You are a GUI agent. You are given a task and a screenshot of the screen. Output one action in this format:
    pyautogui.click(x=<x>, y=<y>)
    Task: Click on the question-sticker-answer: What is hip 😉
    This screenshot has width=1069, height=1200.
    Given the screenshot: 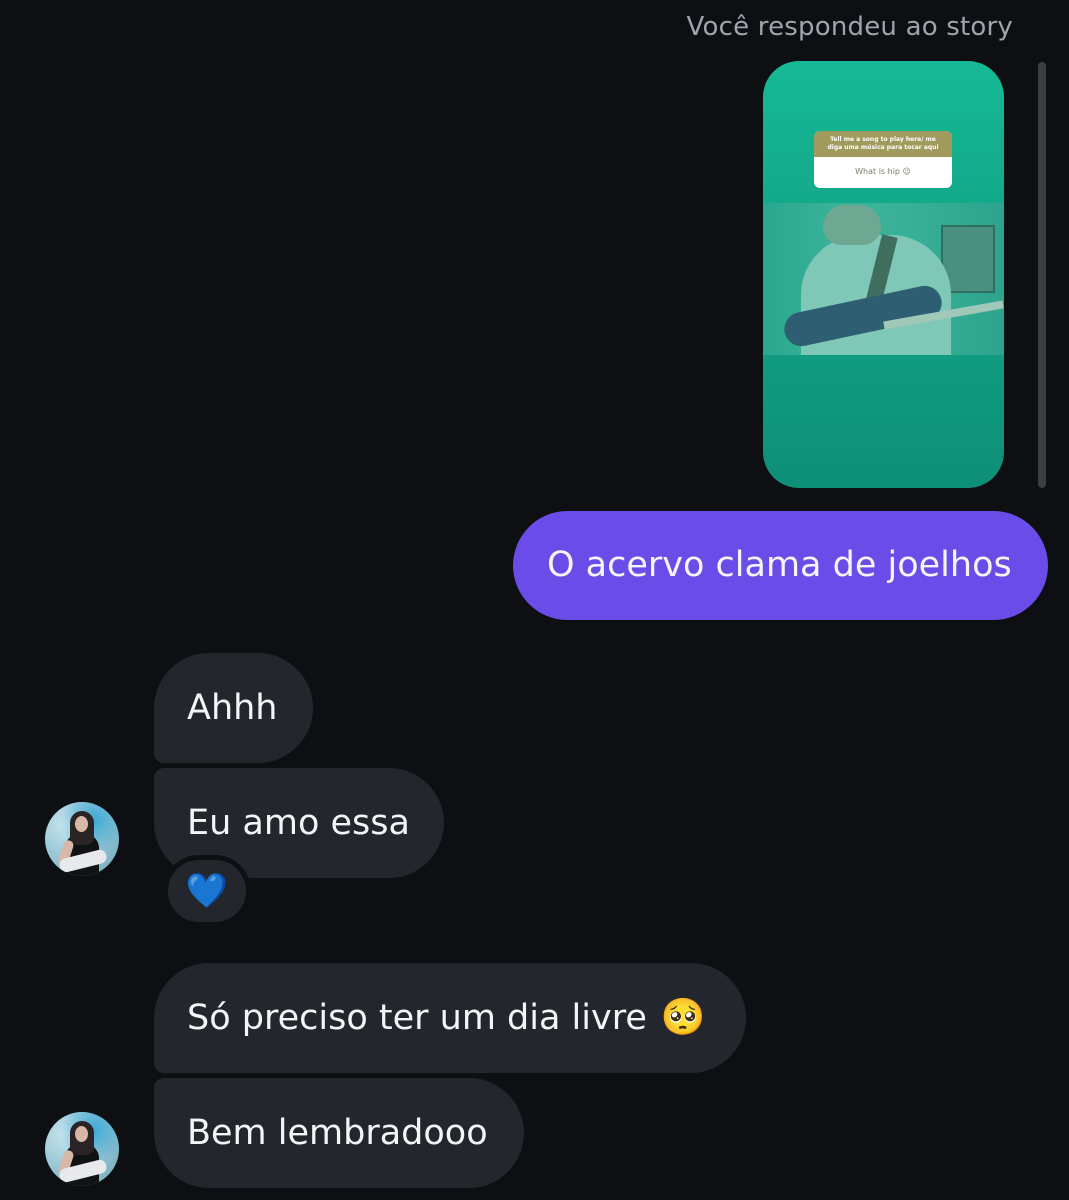 What is the action you would take?
    pyautogui.click(x=883, y=171)
    